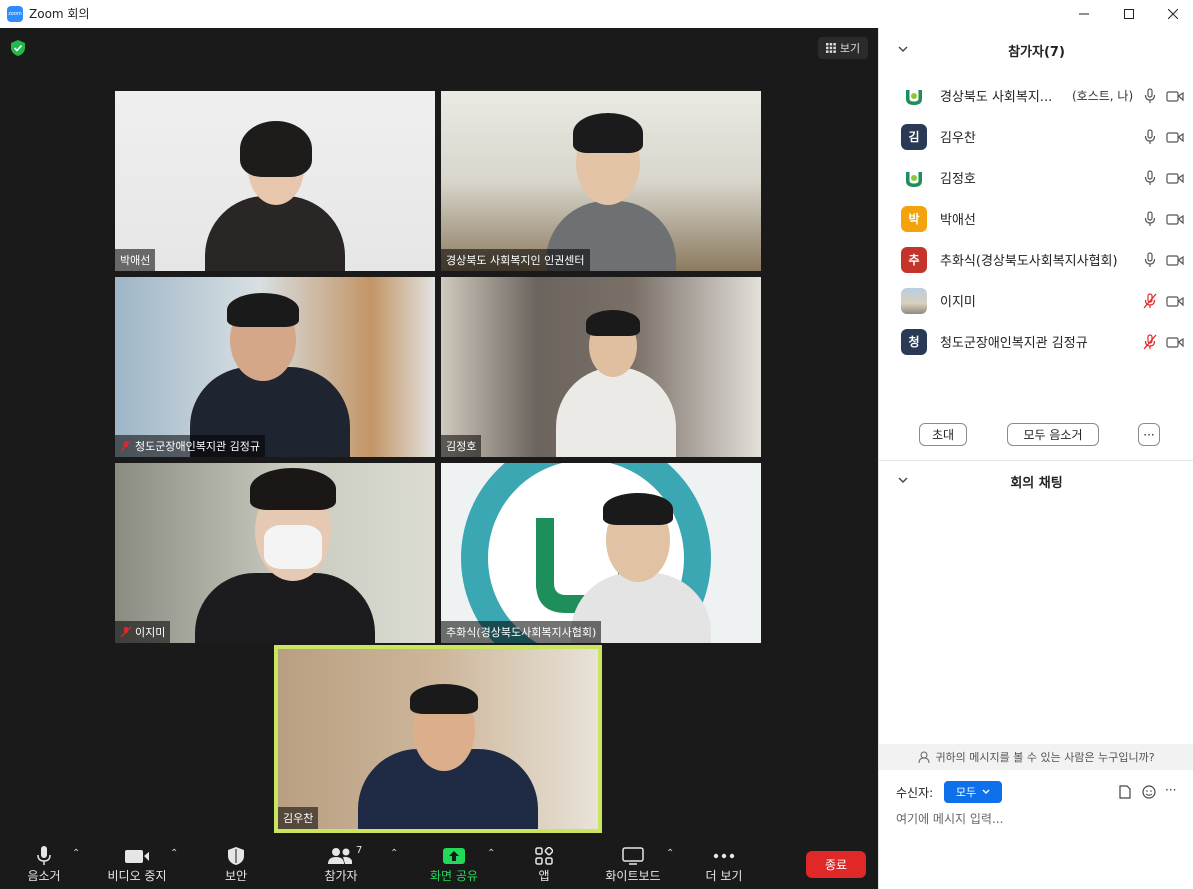  I want to click on participant-name: 이지미, so click(958, 302).